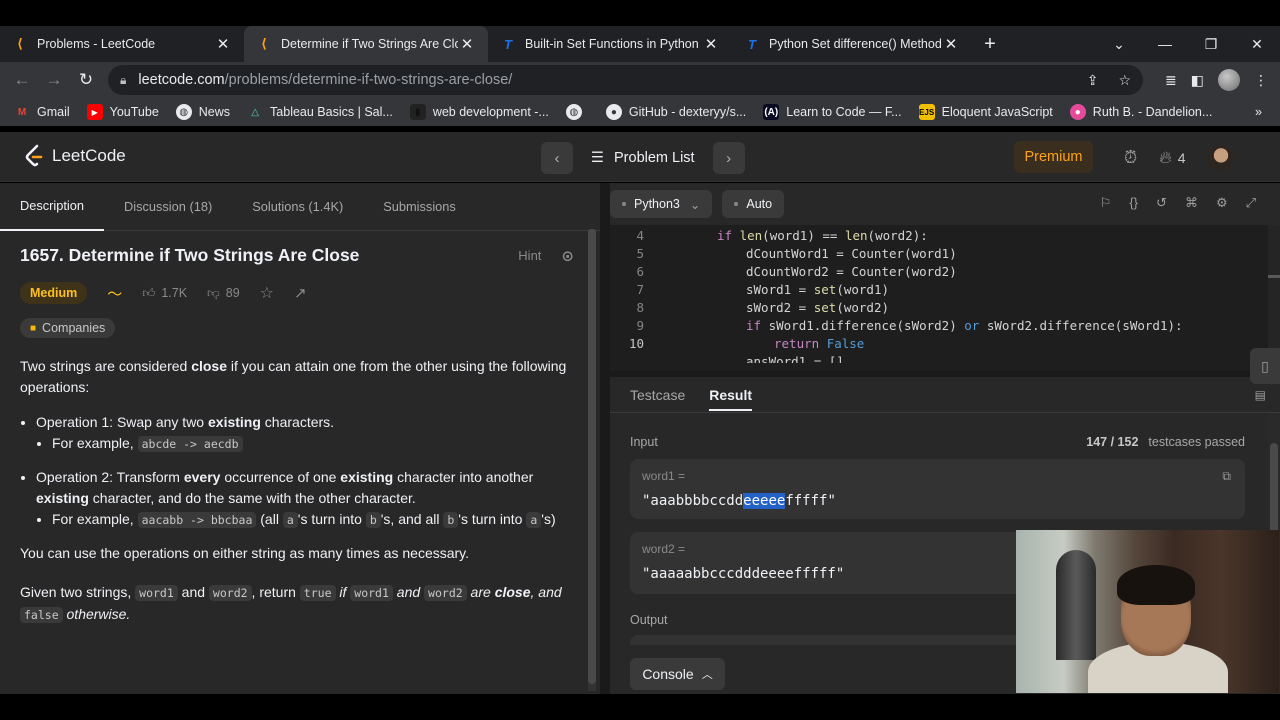  Describe the element at coordinates (1191, 203) in the screenshot. I see `shortcut-icon: ⌘` at that location.